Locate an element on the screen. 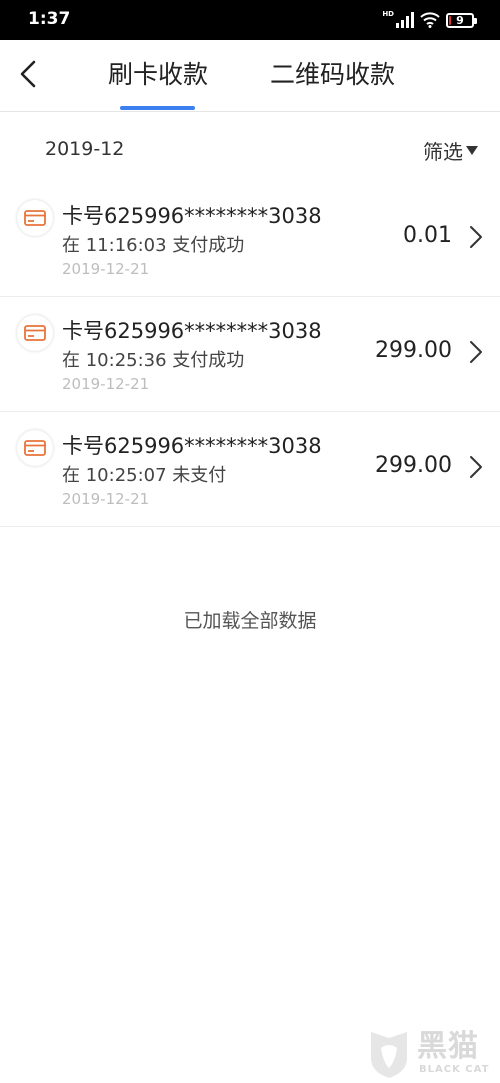 The image size is (500, 1083). month-label: 2019-12 is located at coordinates (85, 149).